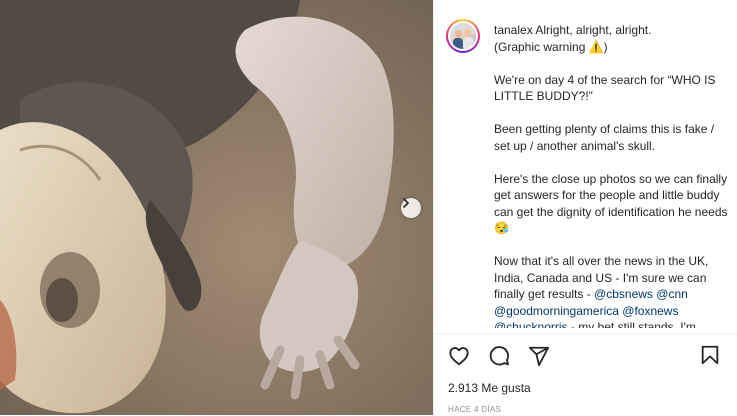 This screenshot has width=737, height=416. What do you see at coordinates (556, 311) in the screenshot?
I see `mention-goodmorningamerica: @goodmorningamerica` at bounding box center [556, 311].